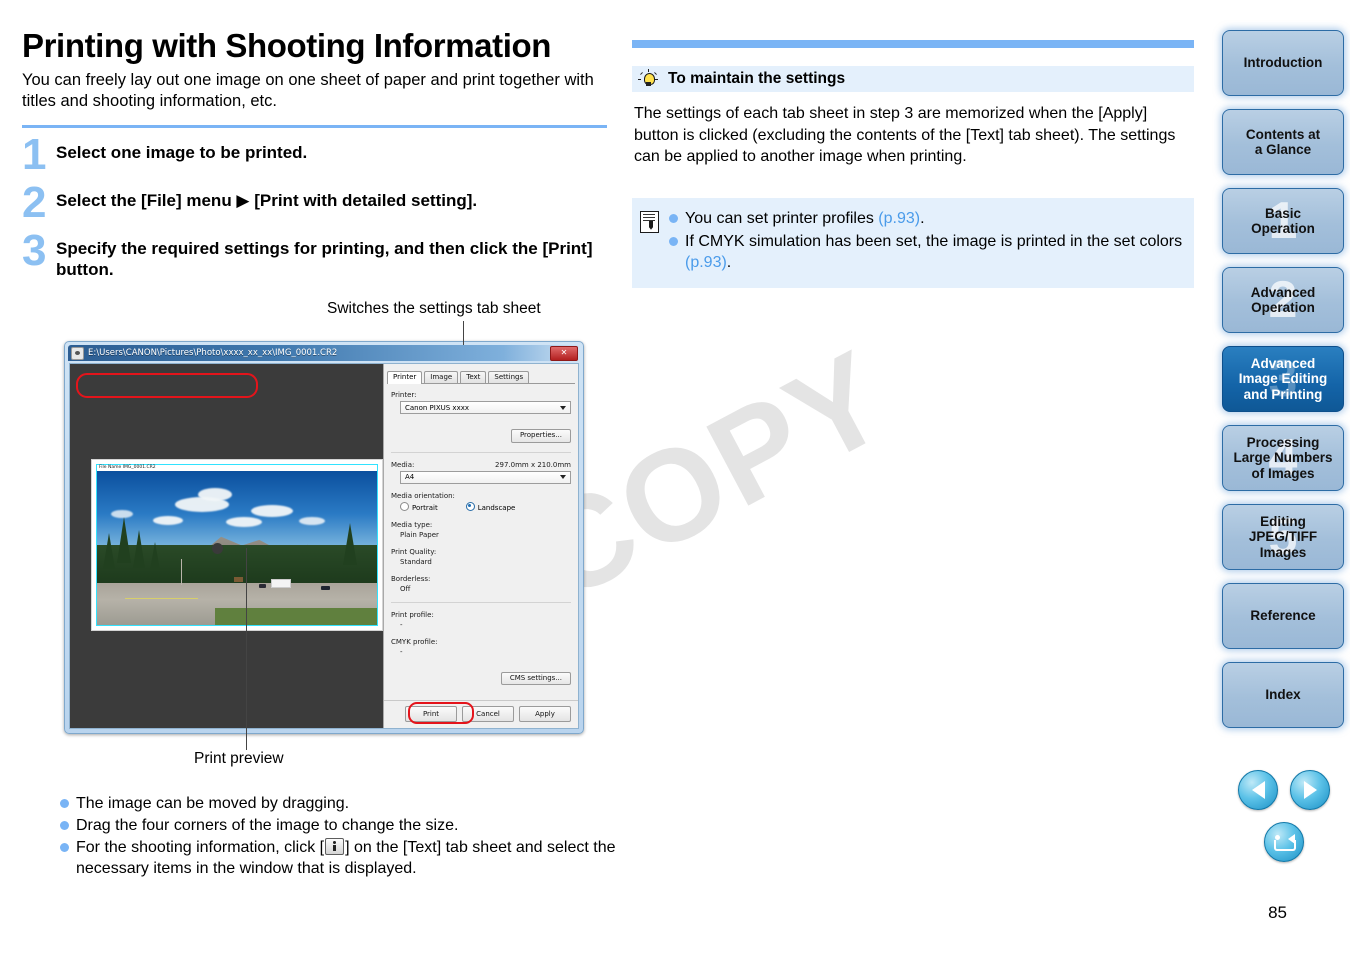 The height and width of the screenshot is (954, 1350). Describe the element at coordinates (419, 534) in the screenshot. I see `media-type-value: Plain Paper` at that location.